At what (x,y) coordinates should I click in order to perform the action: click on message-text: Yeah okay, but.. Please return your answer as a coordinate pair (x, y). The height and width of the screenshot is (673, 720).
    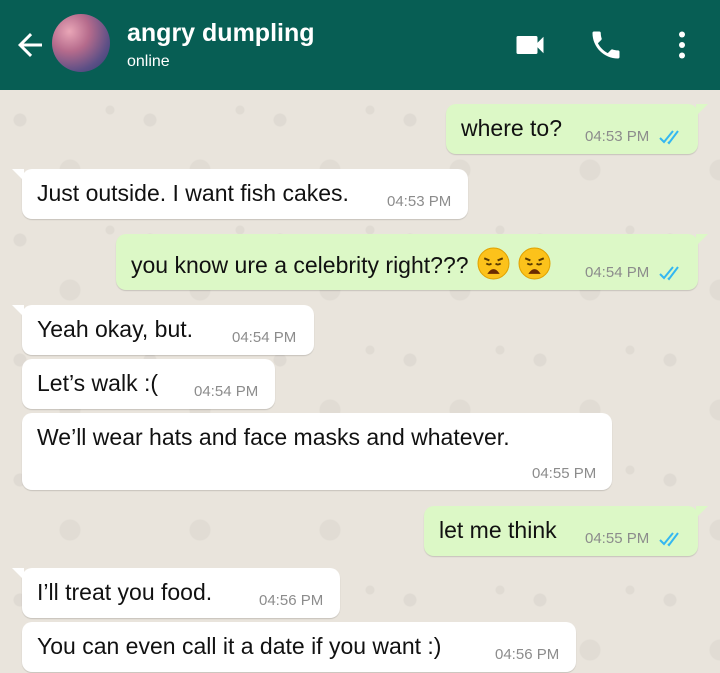
    Looking at the image, I should click on (115, 329).